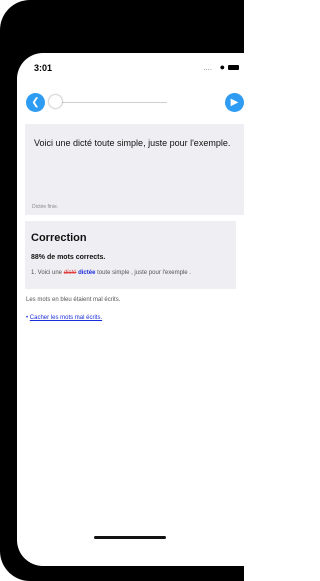  What do you see at coordinates (68, 257) in the screenshot?
I see `correction-score: 88% de mots corrects.` at bounding box center [68, 257].